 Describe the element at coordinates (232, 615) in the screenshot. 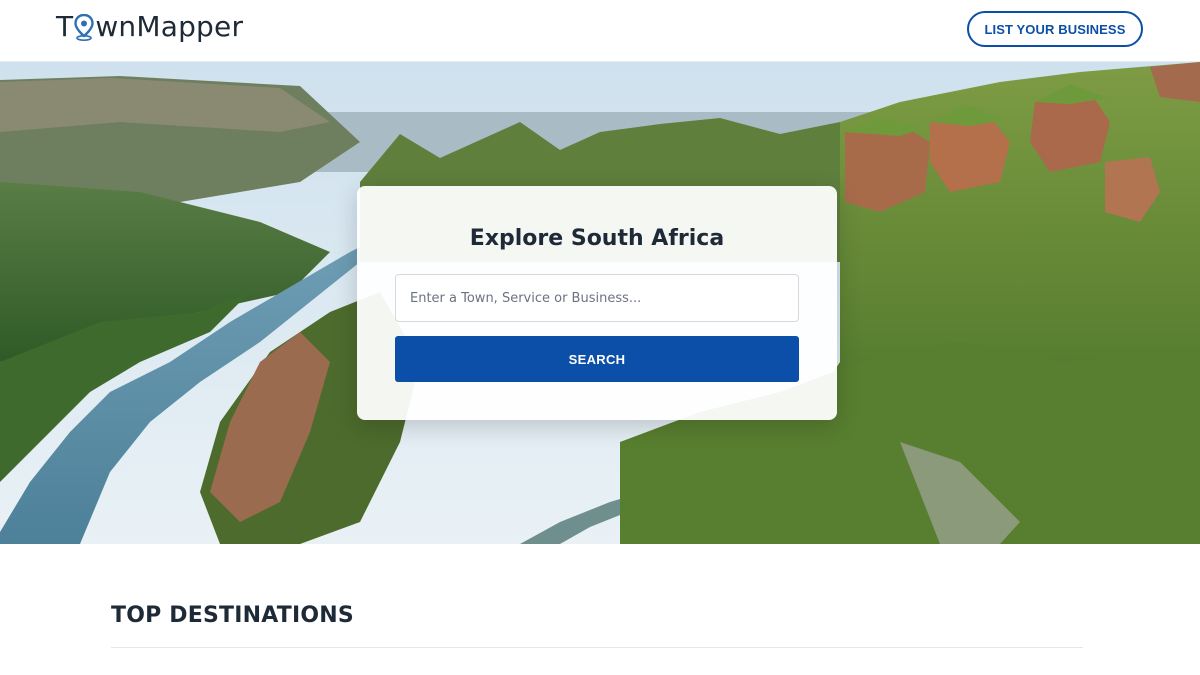

I see `top-destinations-heading: TOP DESTINATIONS` at that location.